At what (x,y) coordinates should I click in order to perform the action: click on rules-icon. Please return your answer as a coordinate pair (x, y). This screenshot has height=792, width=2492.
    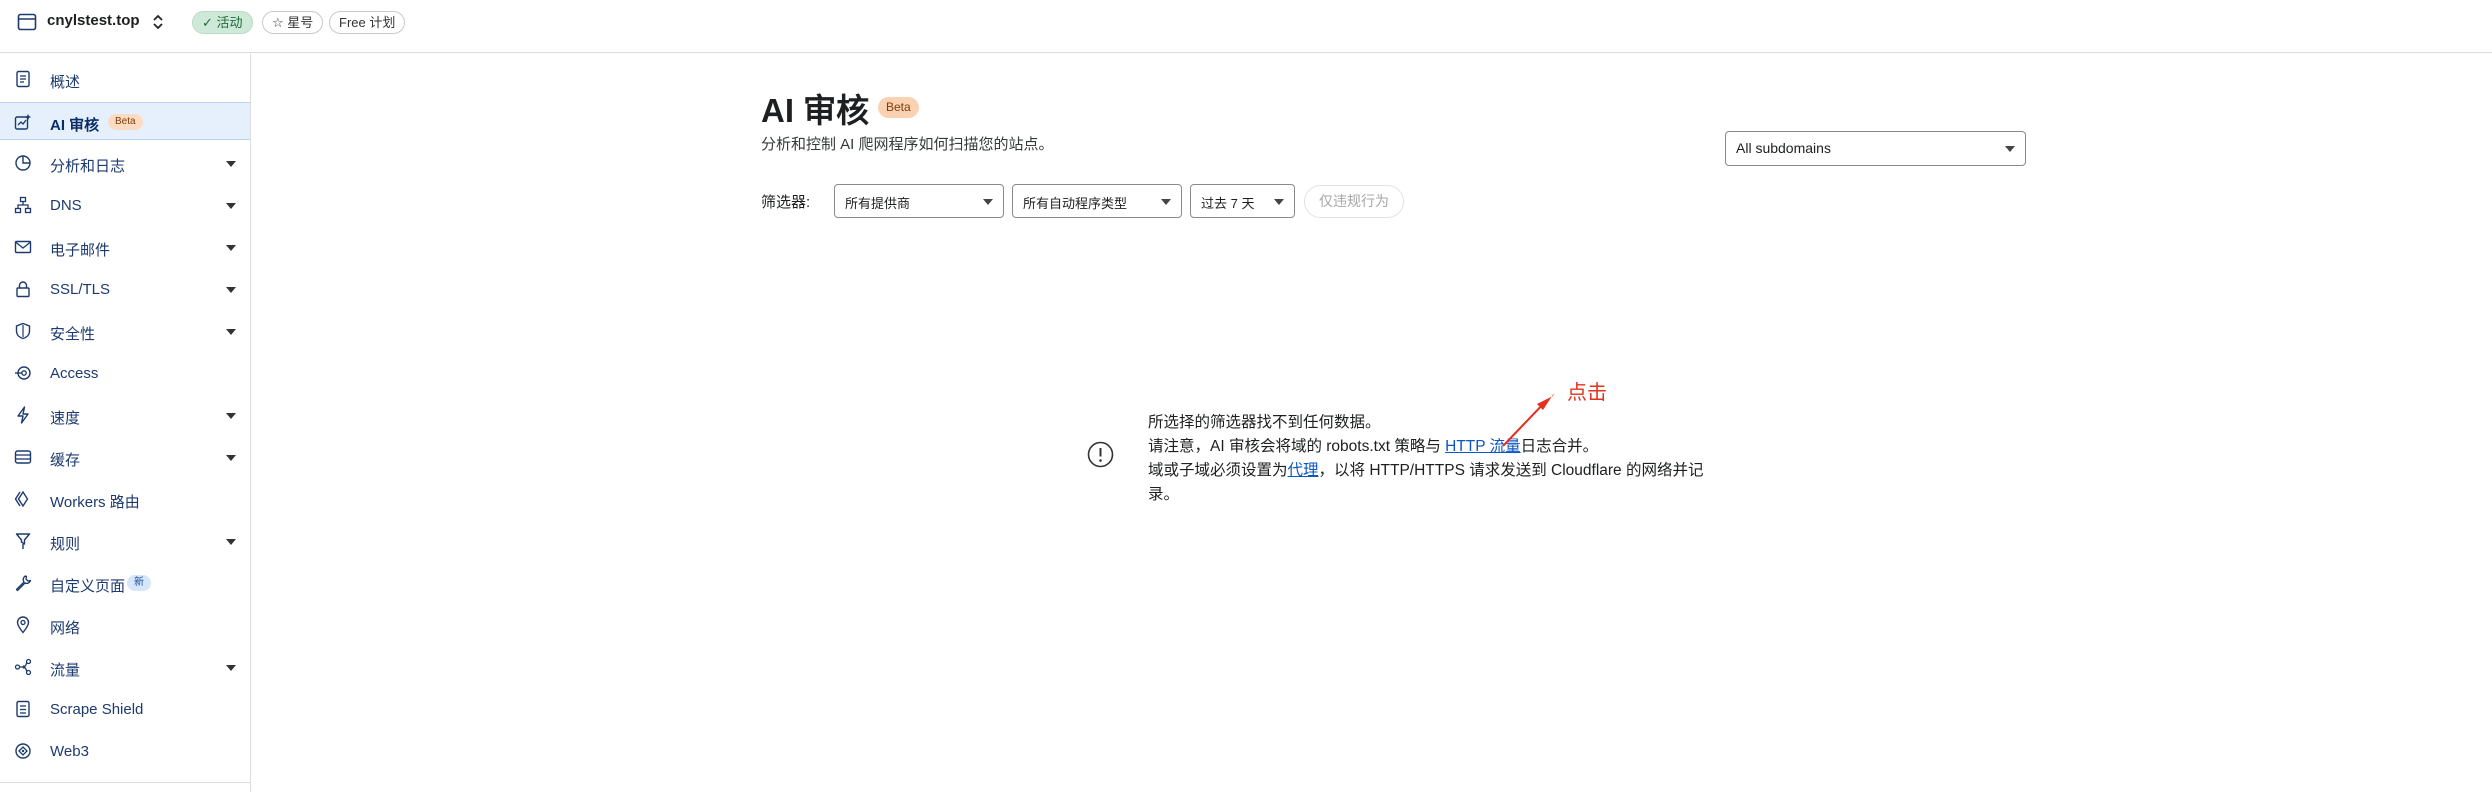
    Looking at the image, I should click on (23, 541).